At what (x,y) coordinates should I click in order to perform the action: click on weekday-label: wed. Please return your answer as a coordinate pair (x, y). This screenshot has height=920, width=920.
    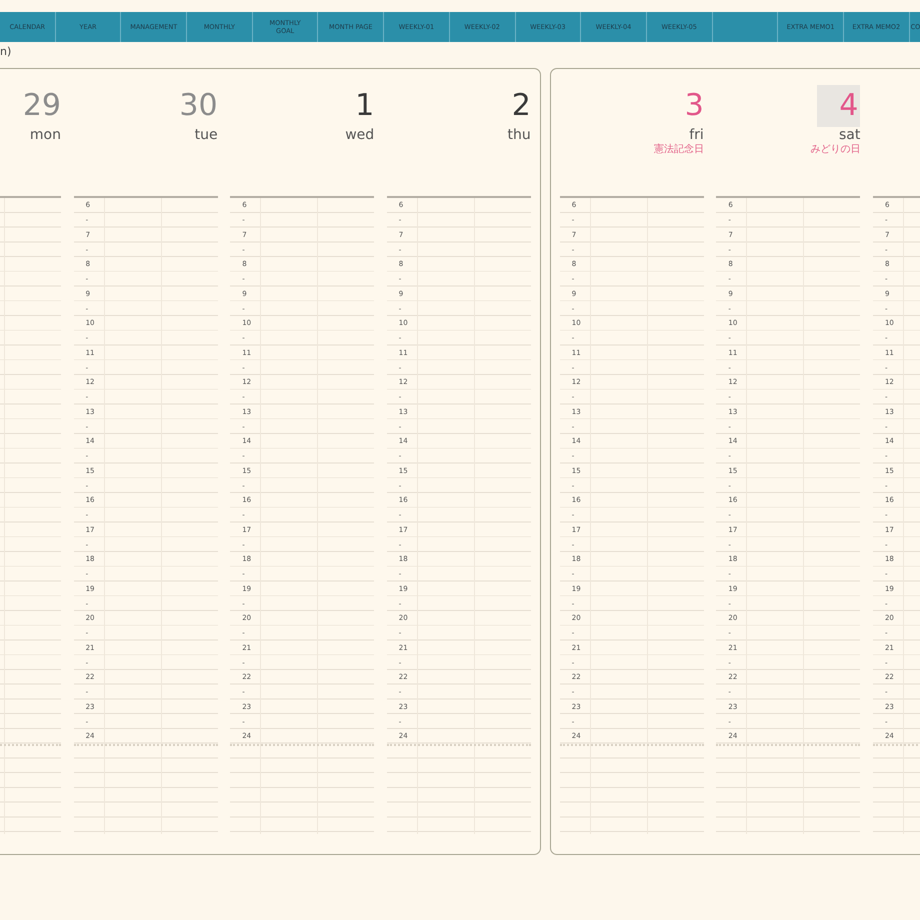
    Looking at the image, I should click on (359, 135).